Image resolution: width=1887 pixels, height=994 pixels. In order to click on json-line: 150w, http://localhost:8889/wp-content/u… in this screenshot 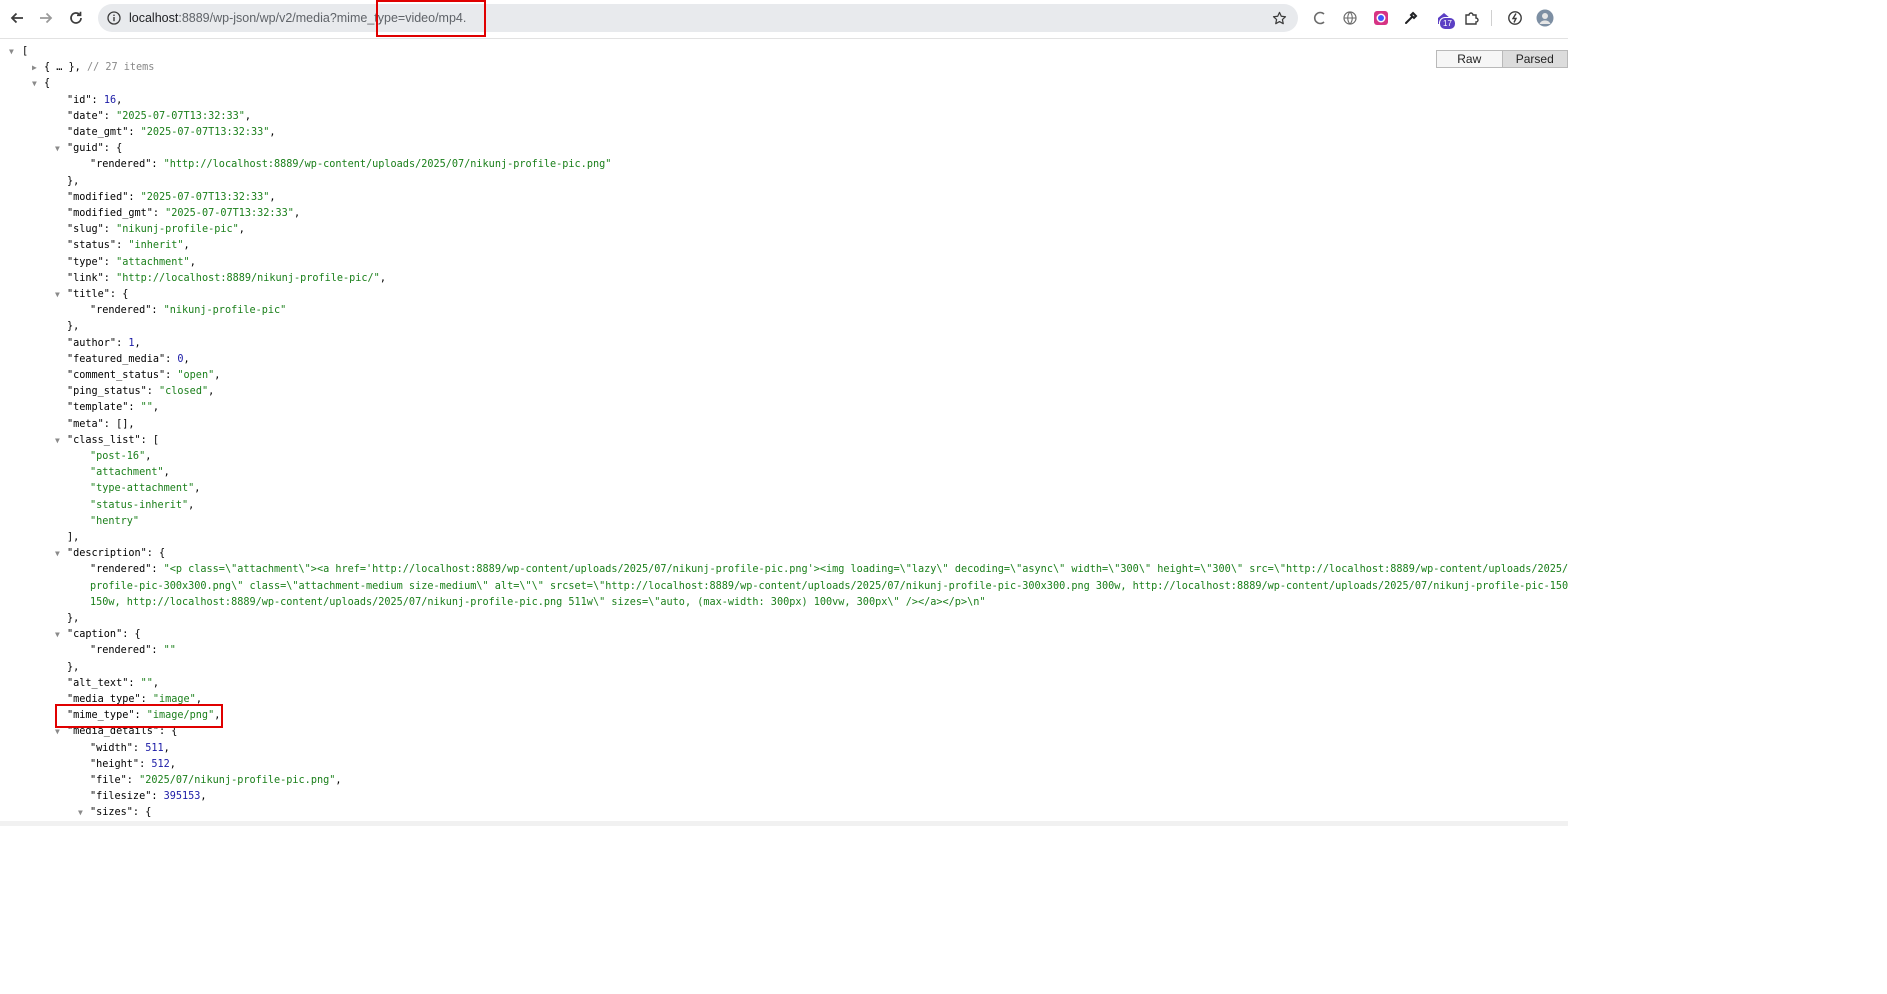, I will do `click(538, 602)`.